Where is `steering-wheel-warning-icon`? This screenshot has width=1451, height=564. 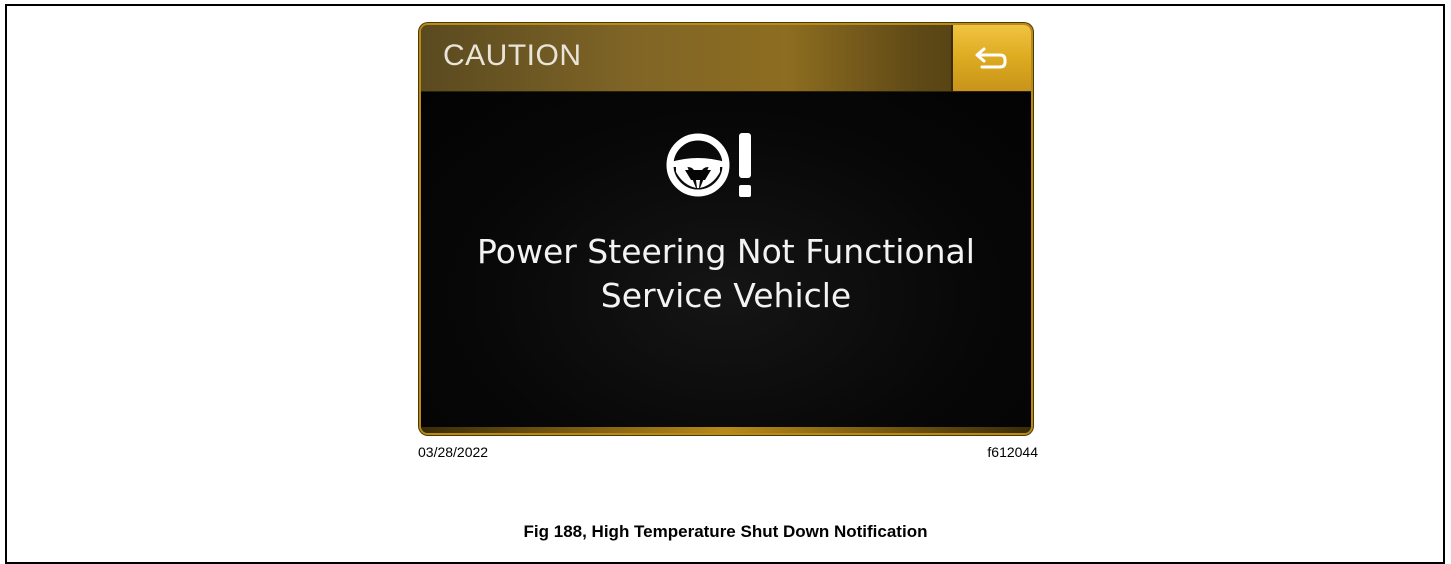
steering-wheel-warning-icon is located at coordinates (728, 165).